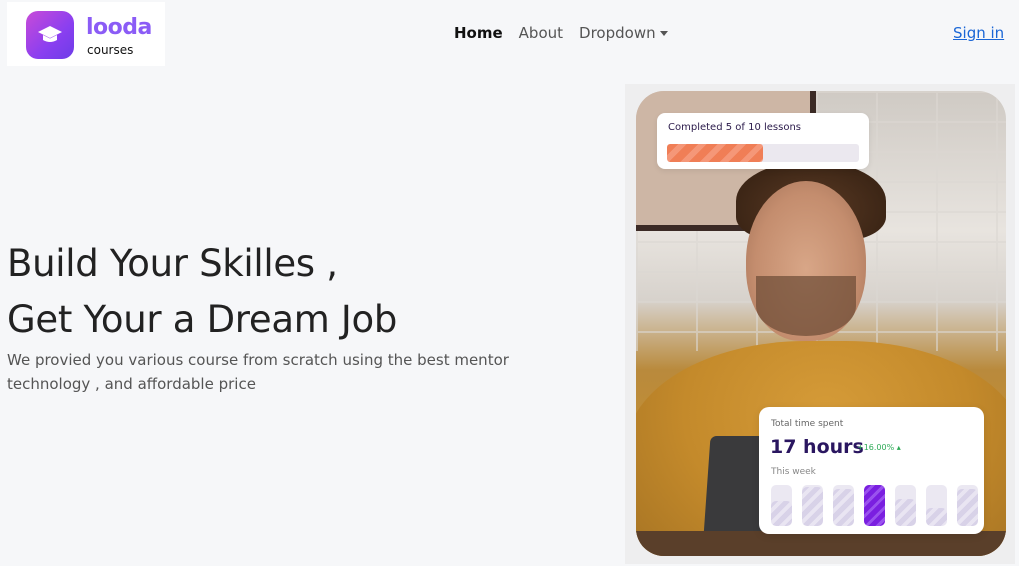  What do you see at coordinates (734, 127) in the screenshot?
I see `progress-label: Completed 5 of 10 lessons` at bounding box center [734, 127].